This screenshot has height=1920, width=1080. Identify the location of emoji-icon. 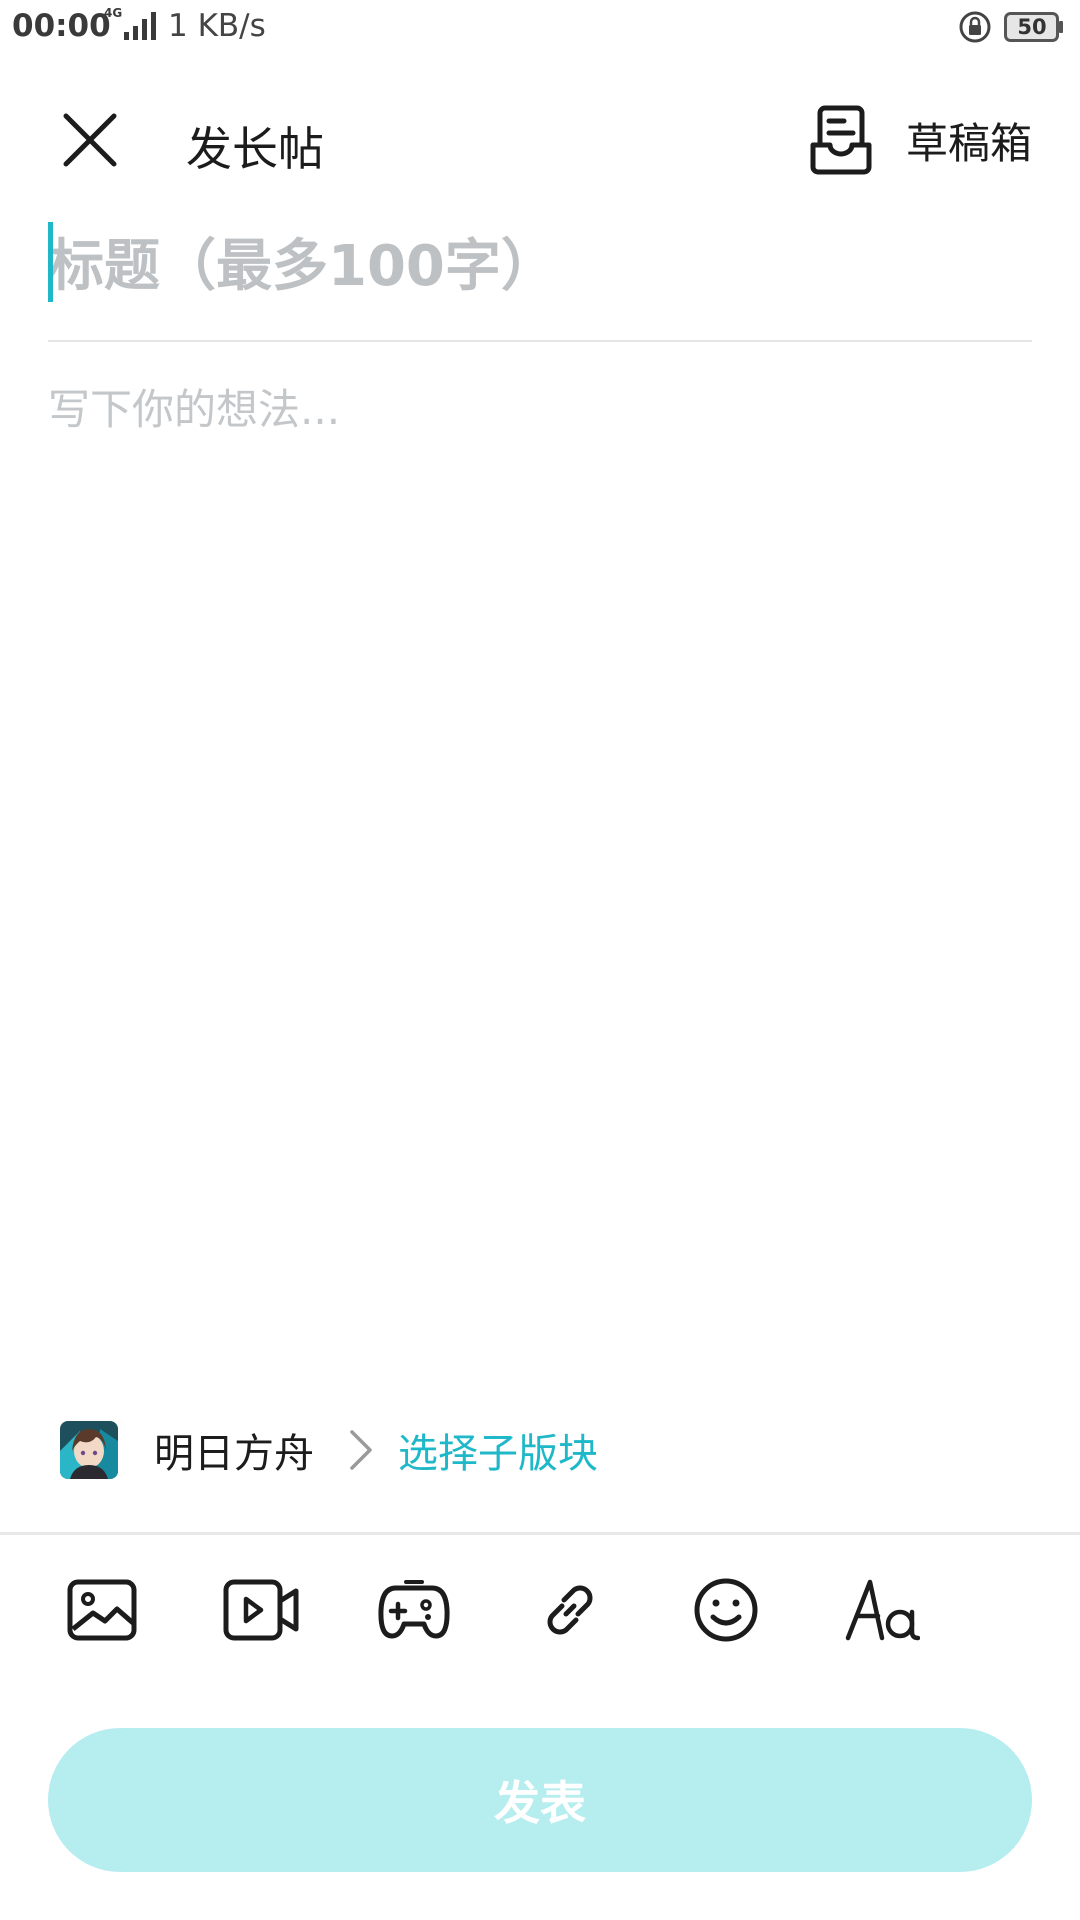
(726, 1610).